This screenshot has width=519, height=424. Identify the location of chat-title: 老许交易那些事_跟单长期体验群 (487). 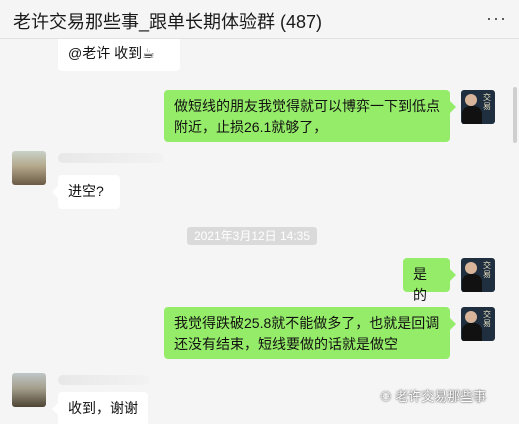
(168, 22).